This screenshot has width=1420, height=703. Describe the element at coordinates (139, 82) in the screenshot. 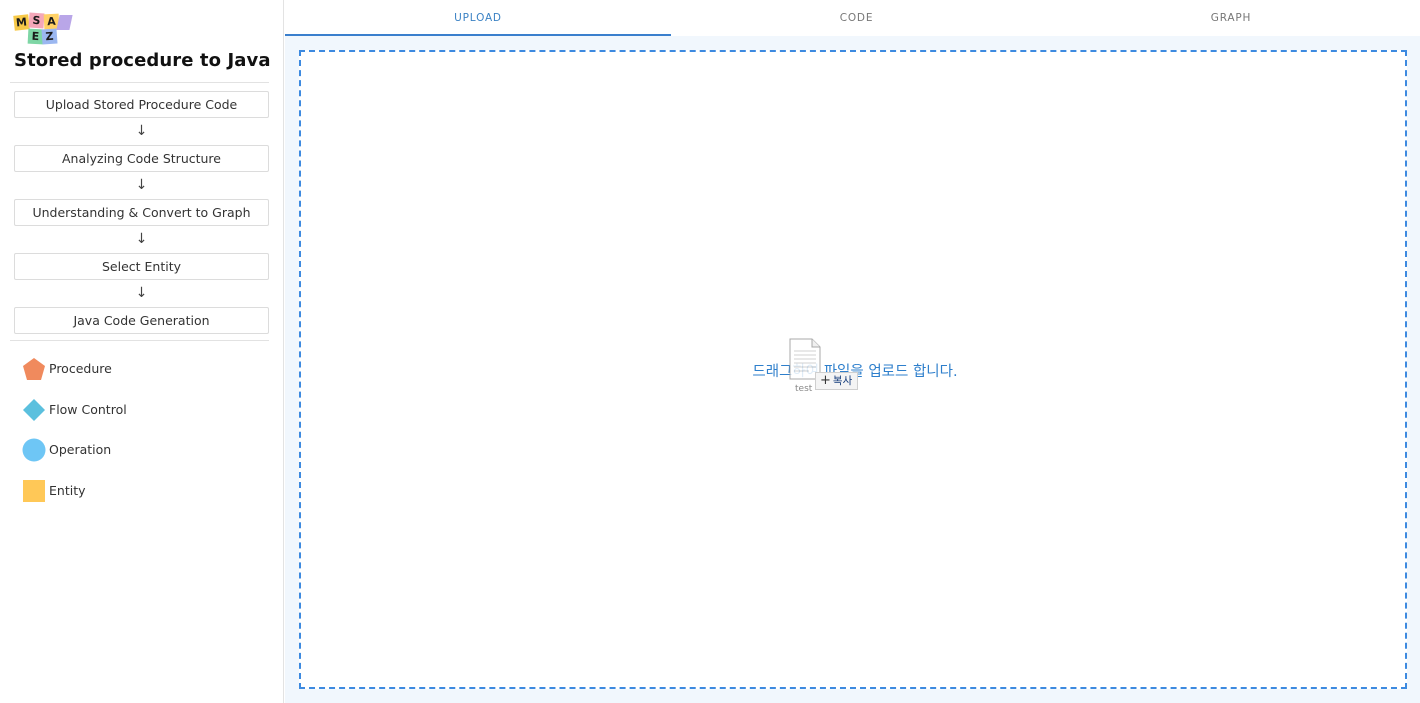

I see `title-divider` at that location.